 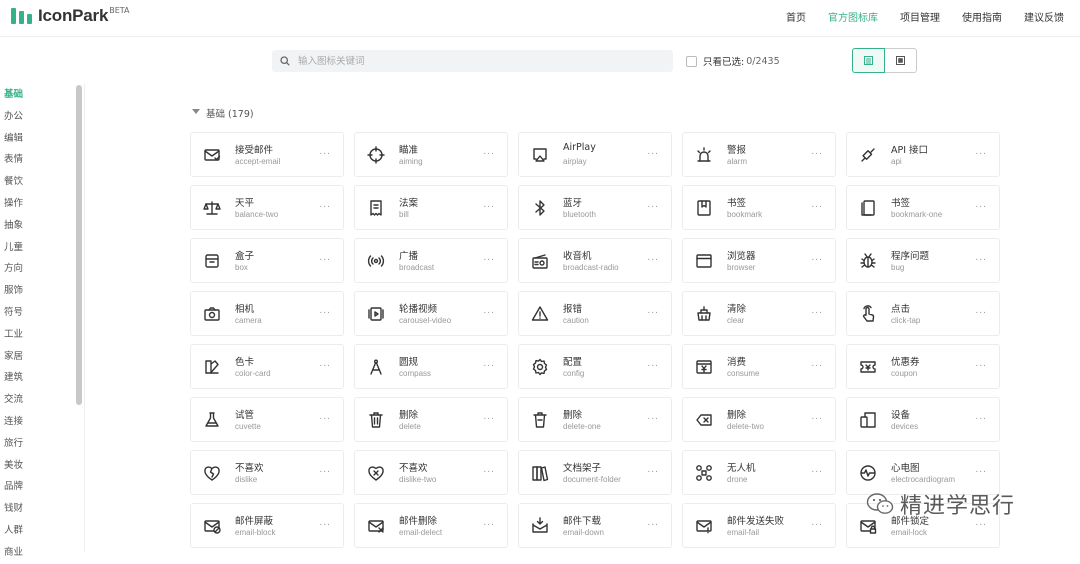 I want to click on sidebar-category-item: 交流, so click(x=42, y=400).